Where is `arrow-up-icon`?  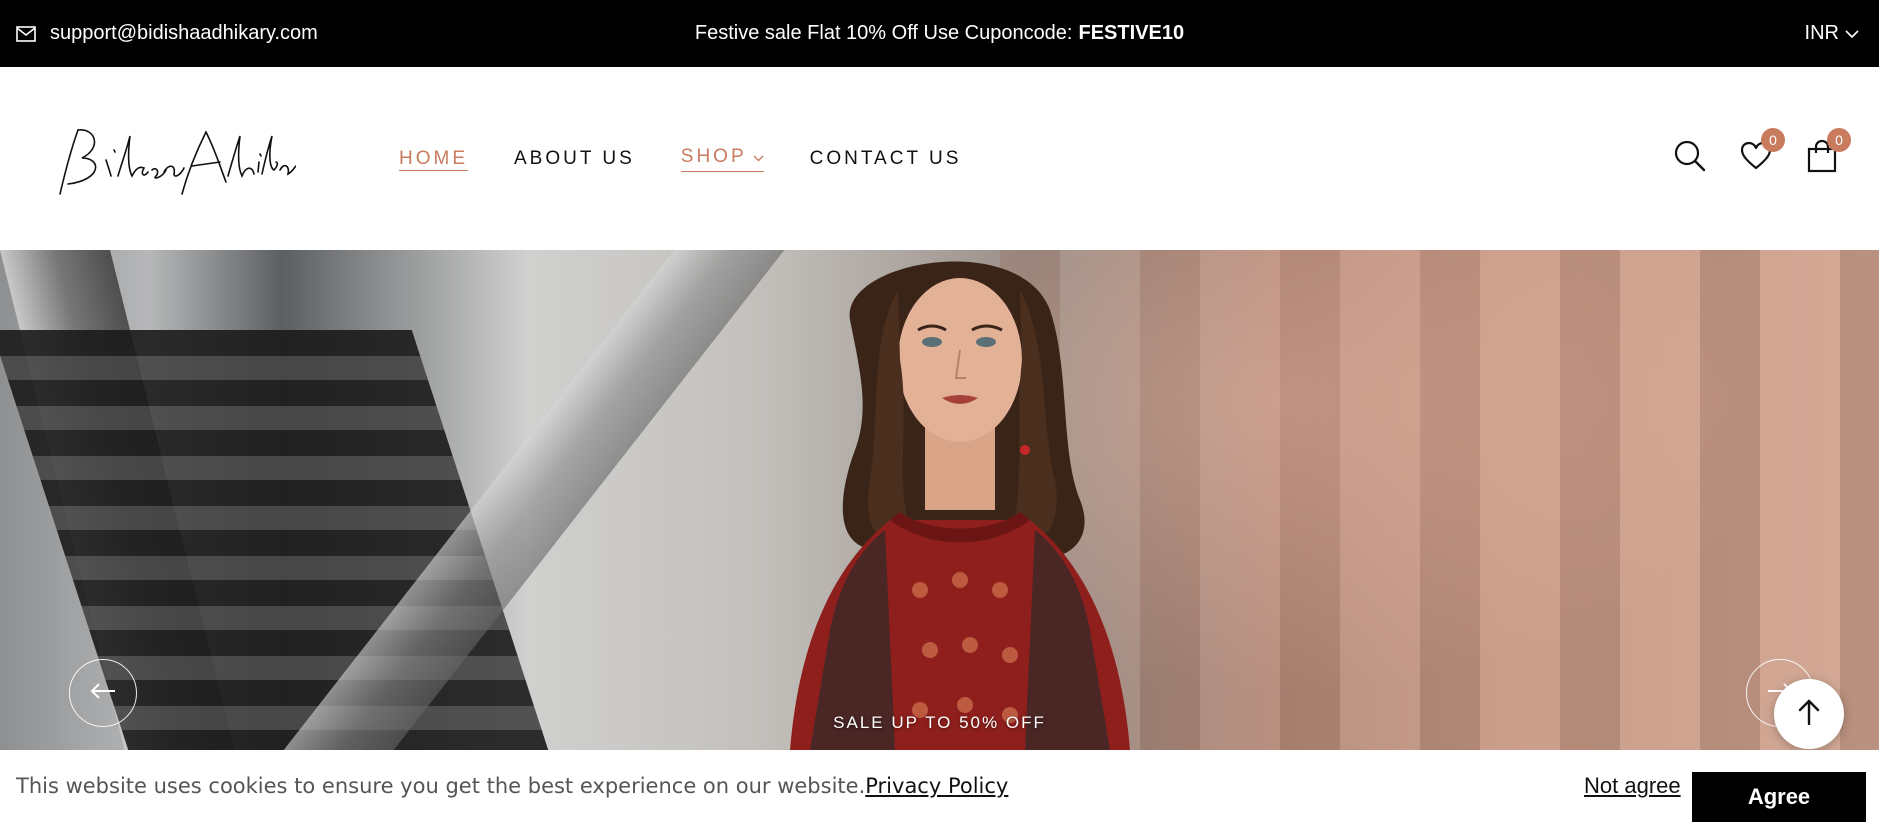
arrow-up-icon is located at coordinates (1809, 714).